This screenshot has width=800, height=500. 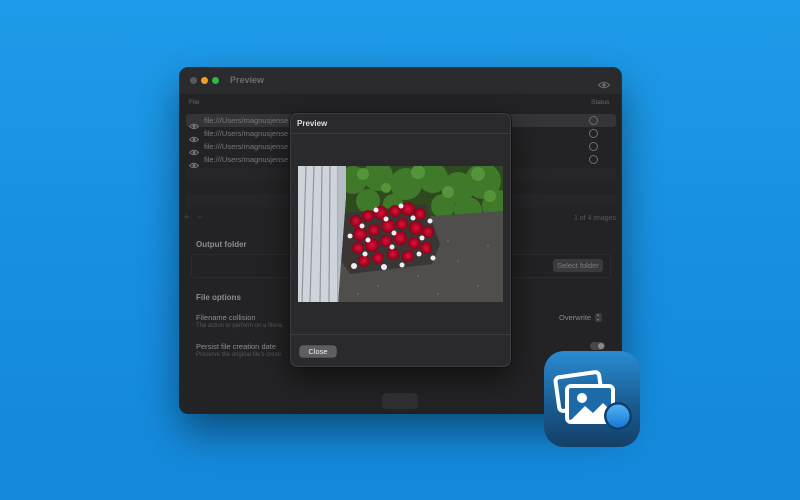 I want to click on window-title: Preview, so click(x=247, y=80).